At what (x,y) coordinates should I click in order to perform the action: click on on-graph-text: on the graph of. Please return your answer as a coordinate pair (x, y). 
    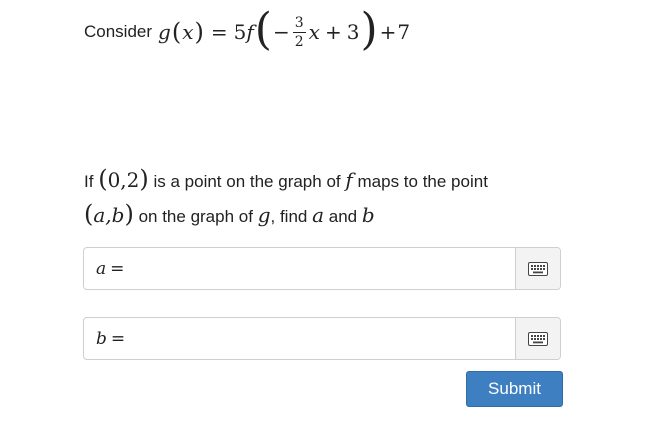
    Looking at the image, I should click on (195, 216).